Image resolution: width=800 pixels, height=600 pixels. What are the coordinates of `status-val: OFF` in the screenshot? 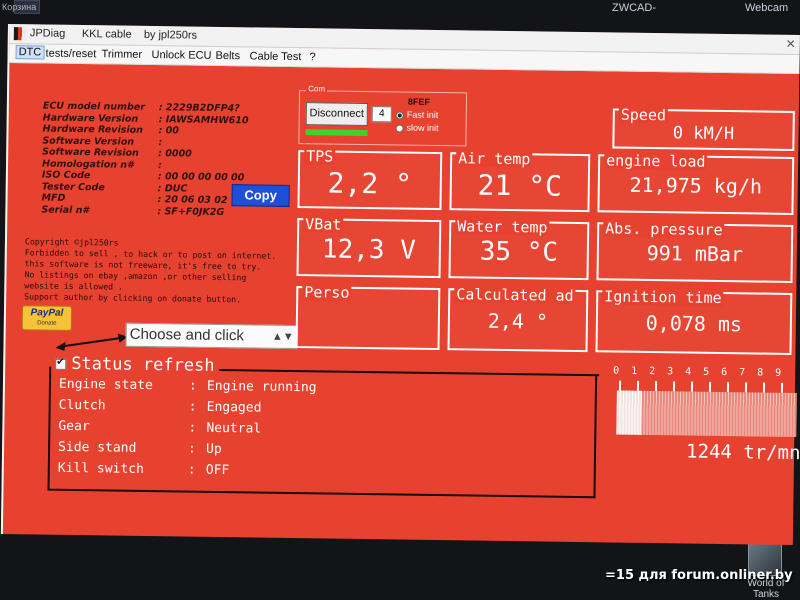 It's located at (217, 470).